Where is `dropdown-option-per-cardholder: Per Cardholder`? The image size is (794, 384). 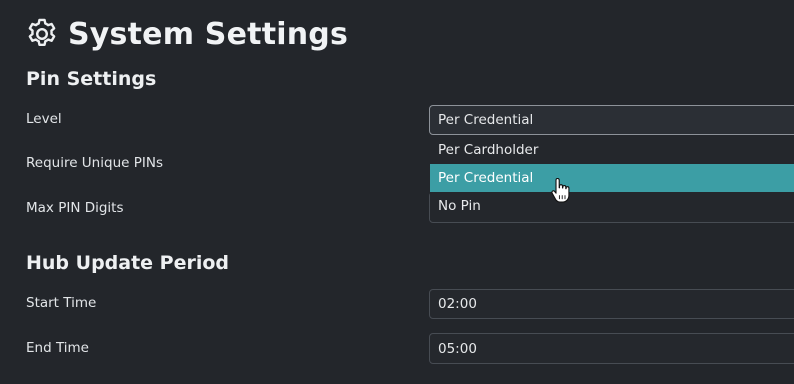
dropdown-option-per-cardholder: Per Cardholder is located at coordinates (612, 150).